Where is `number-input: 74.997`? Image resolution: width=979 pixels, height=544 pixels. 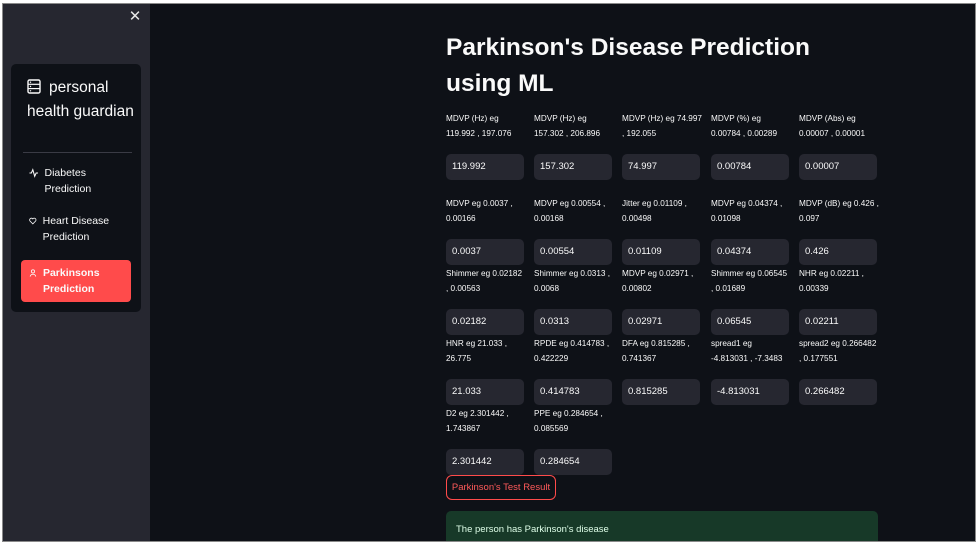 number-input: 74.997 is located at coordinates (661, 167).